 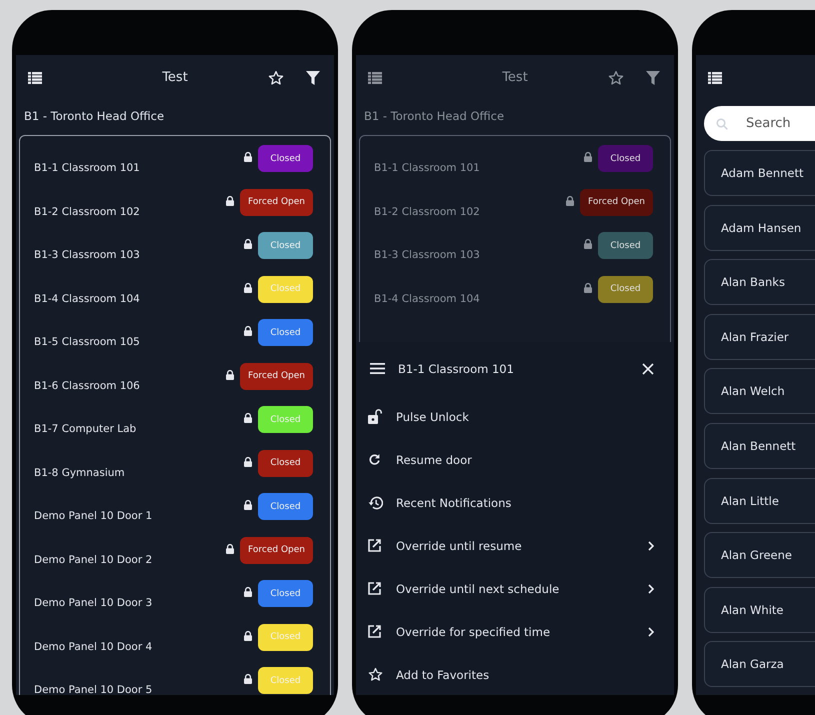 I want to click on door-name: Demo Panel 10 Door 1, so click(x=93, y=507).